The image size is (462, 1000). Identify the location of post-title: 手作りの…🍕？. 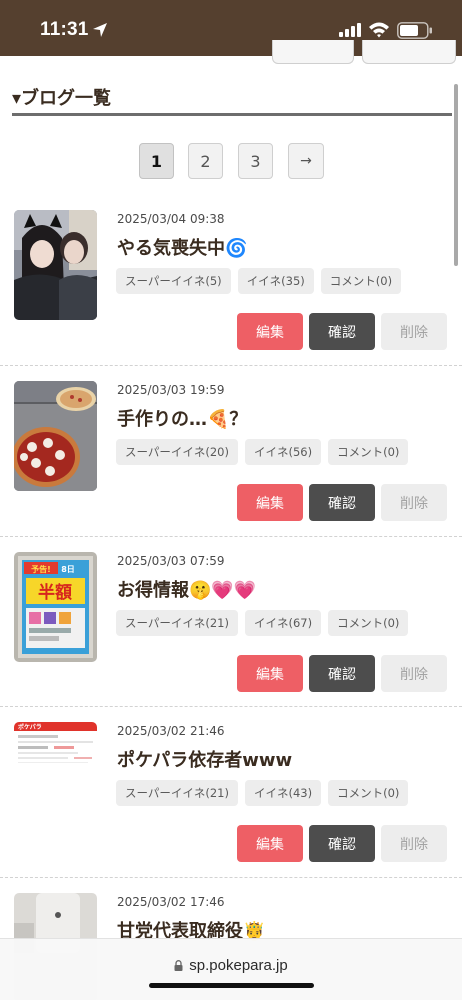
(182, 418).